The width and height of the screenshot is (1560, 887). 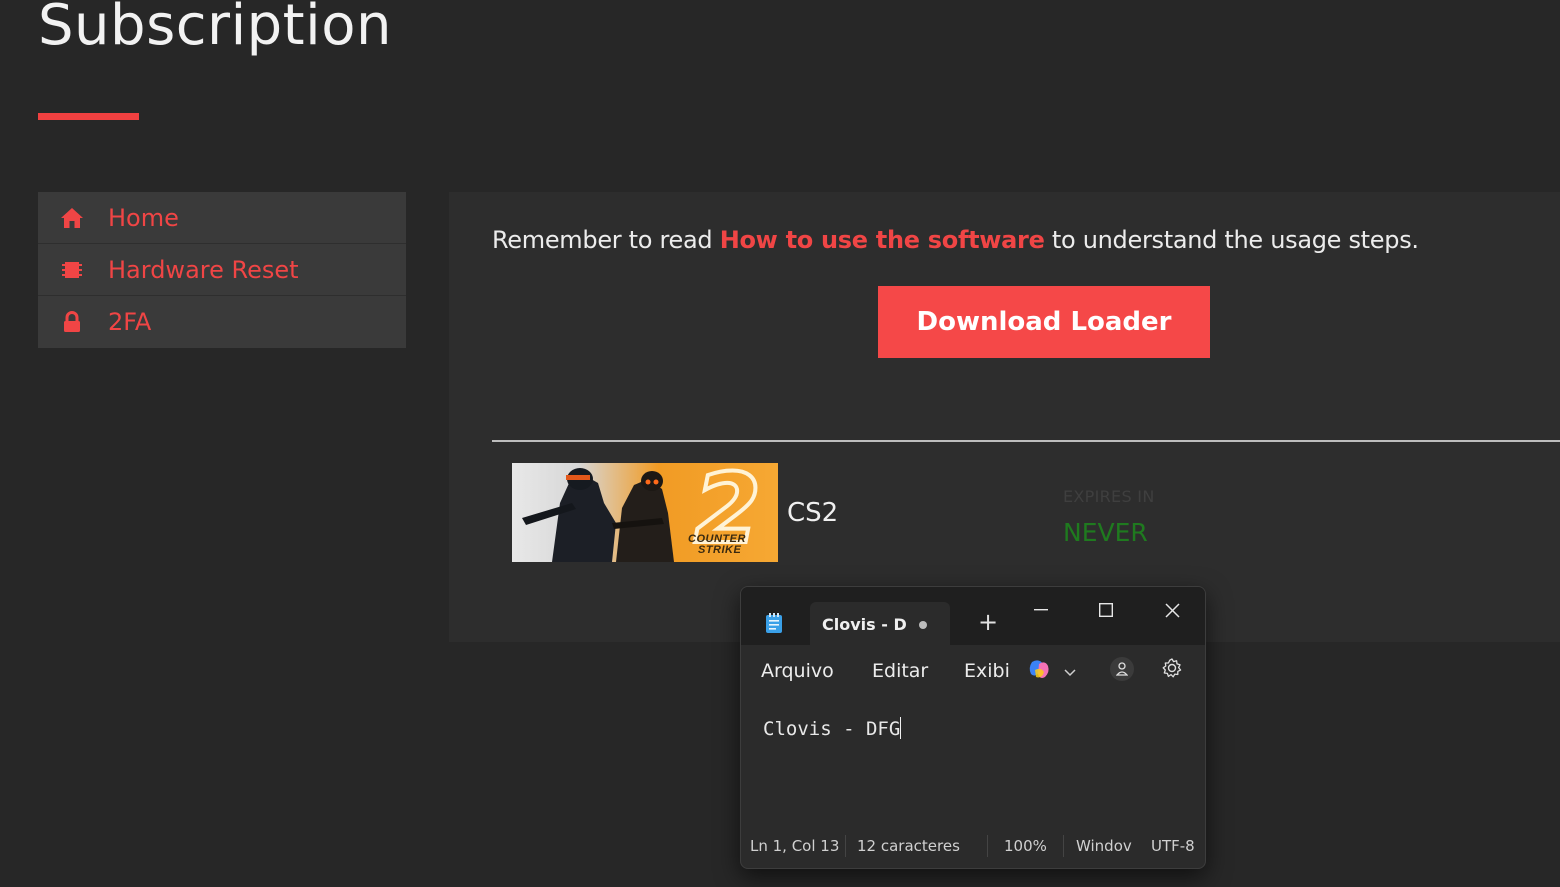 I want to click on sidebar-item-home: Home, so click(x=222, y=218).